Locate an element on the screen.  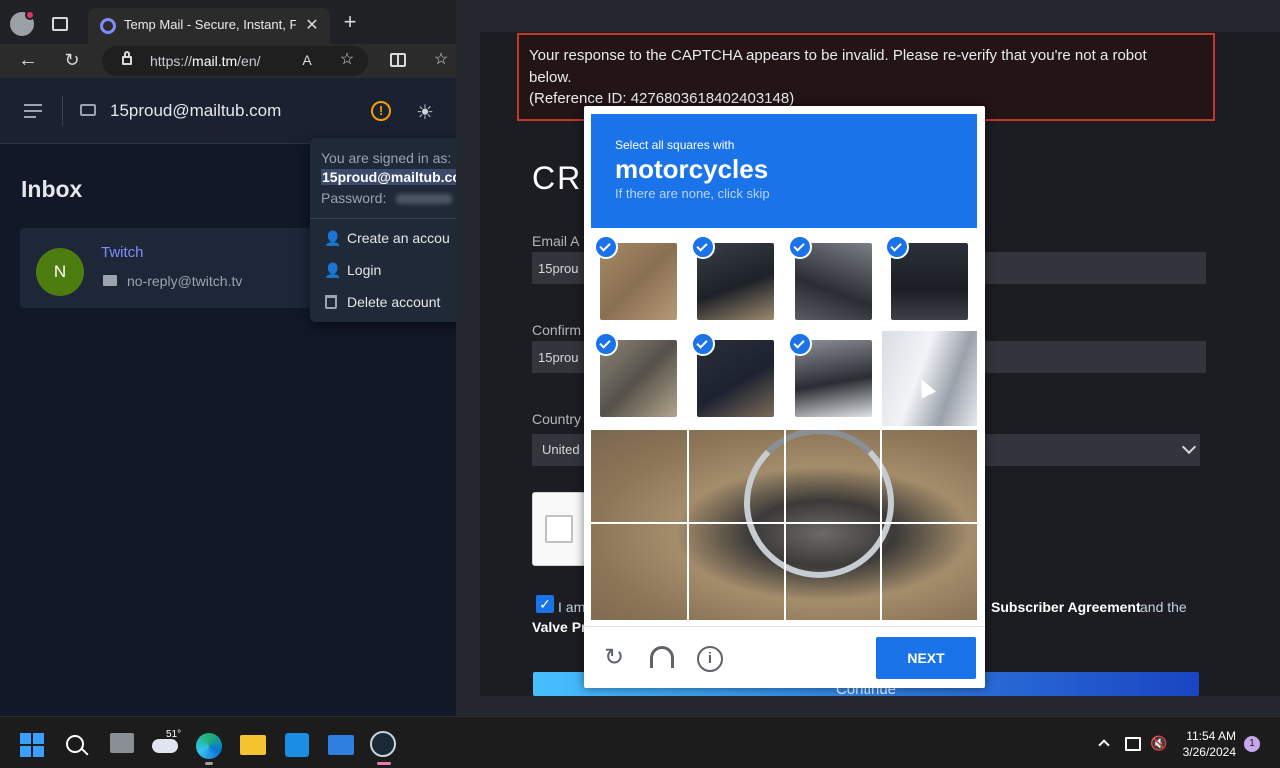
sender-address: no-reply@twitch.tv is located at coordinates (185, 281).